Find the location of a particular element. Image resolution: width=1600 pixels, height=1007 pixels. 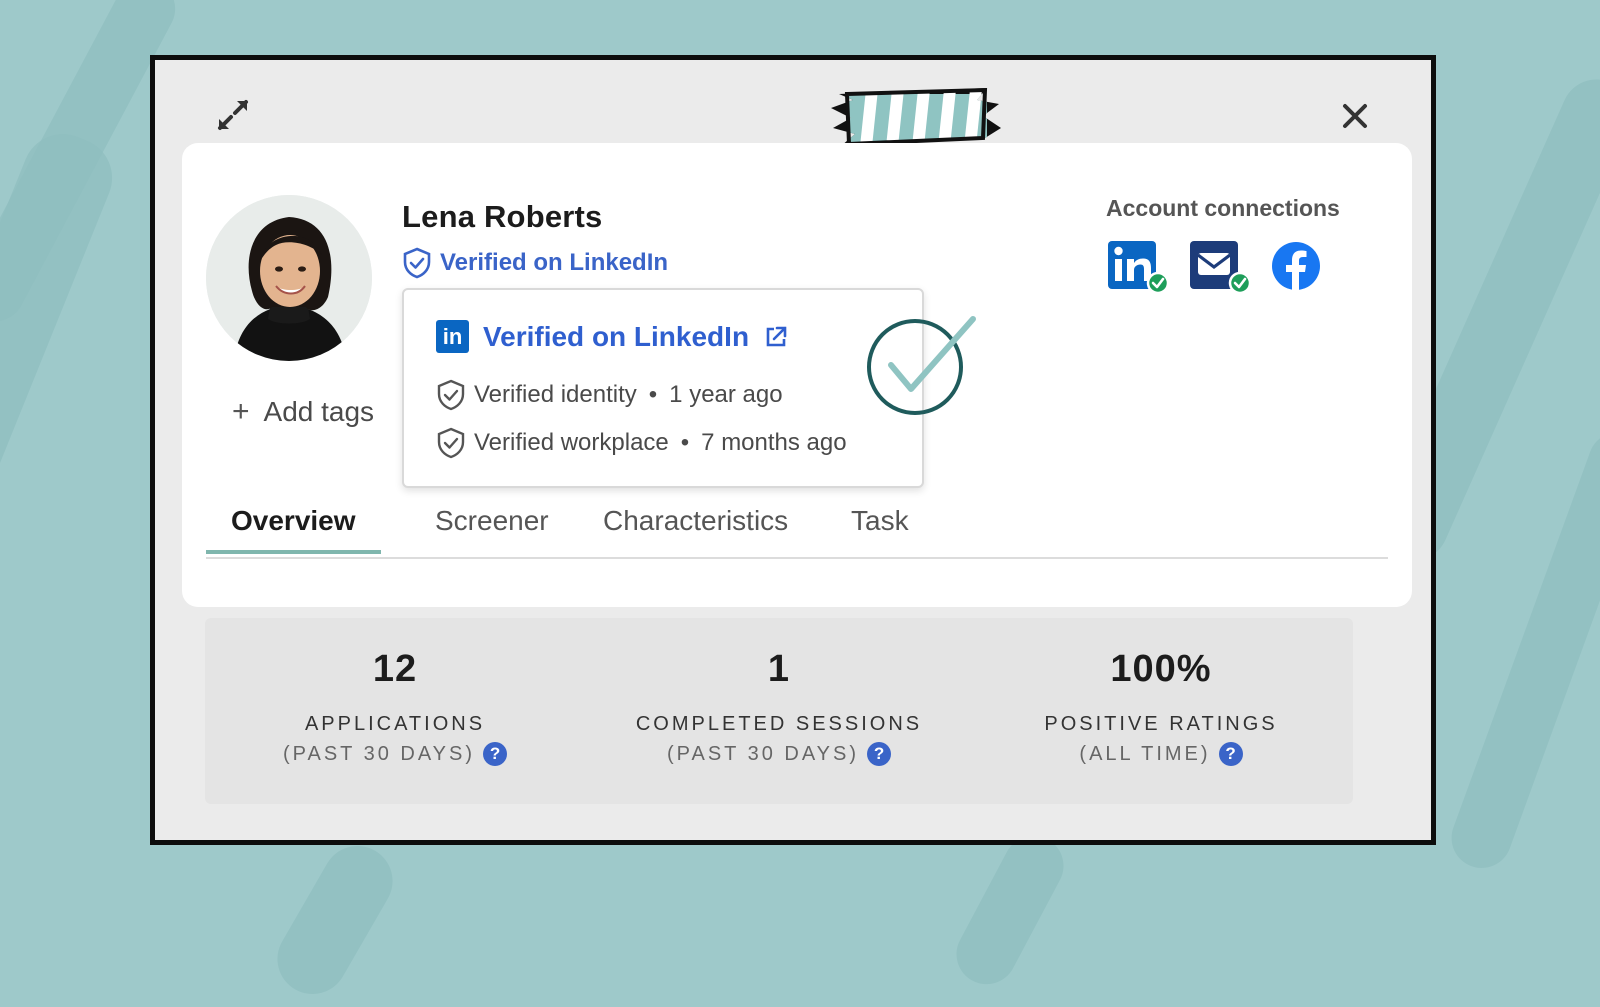

stat-label: COMPLETED SESSIONS is located at coordinates (779, 724).